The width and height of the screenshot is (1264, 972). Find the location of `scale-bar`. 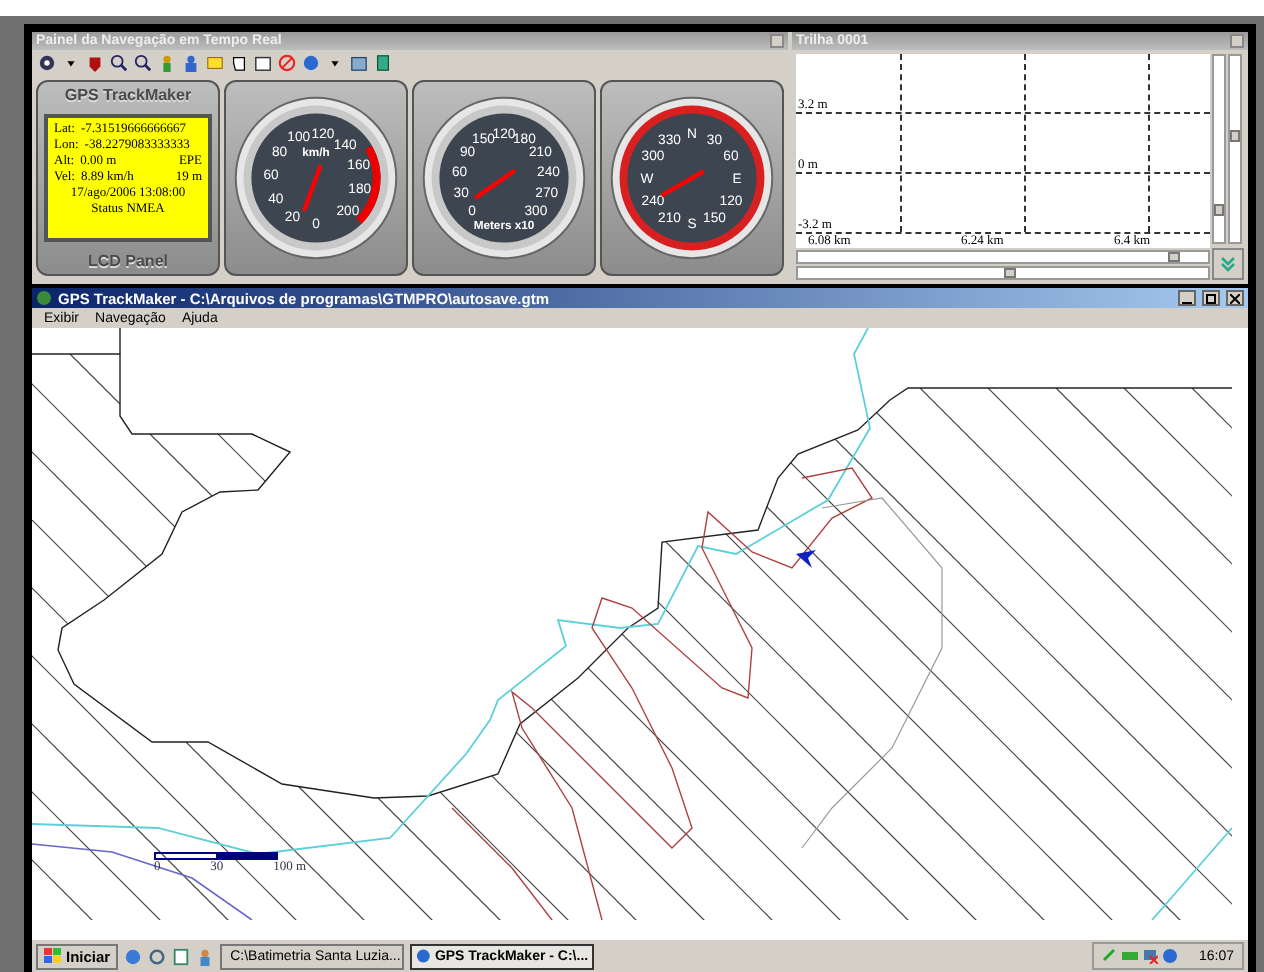

scale-bar is located at coordinates (216, 856).